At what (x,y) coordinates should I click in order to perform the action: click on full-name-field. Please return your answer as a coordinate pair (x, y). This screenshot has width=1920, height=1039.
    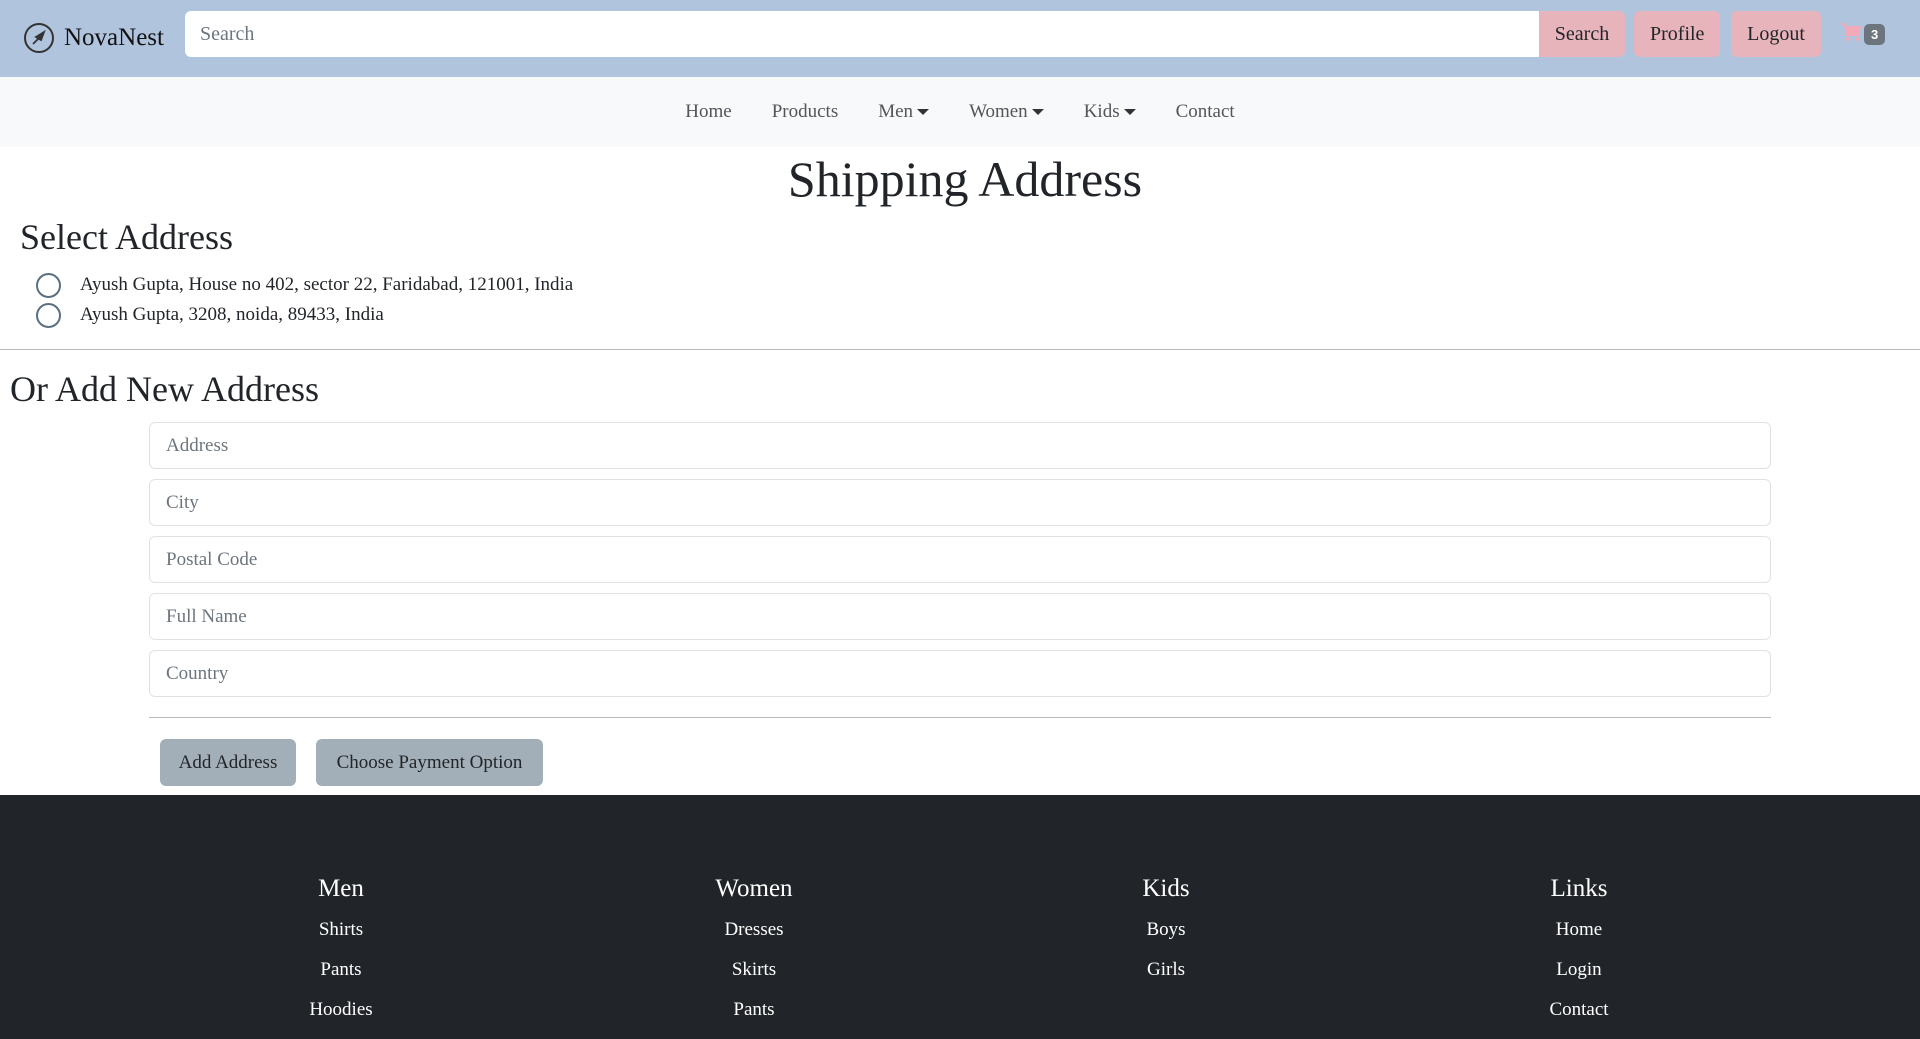
    Looking at the image, I should click on (960, 616).